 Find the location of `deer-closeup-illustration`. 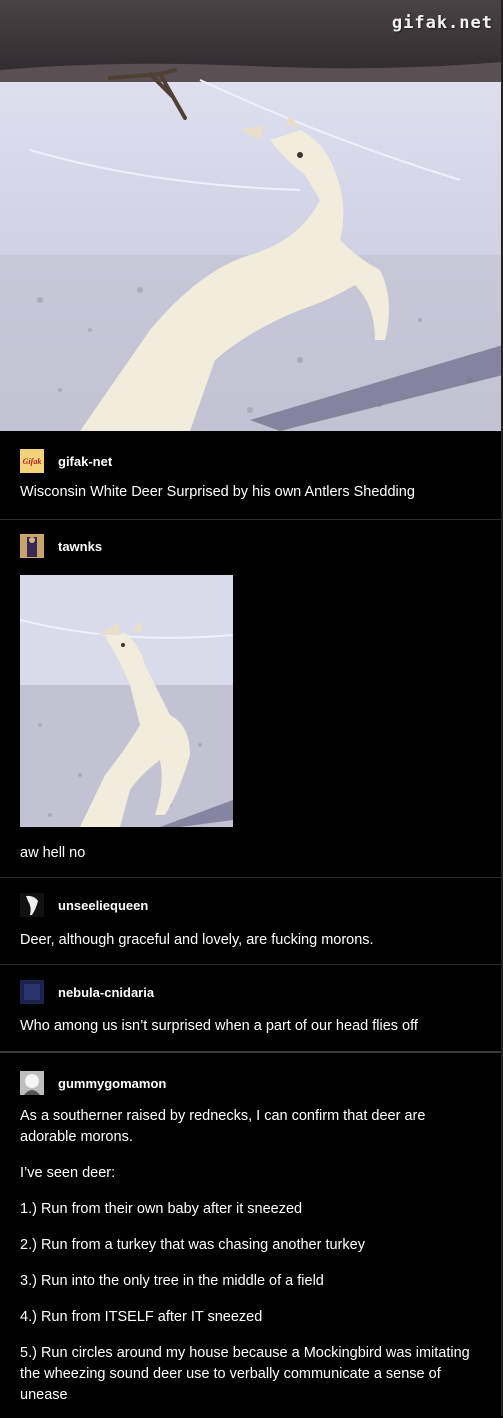

deer-closeup-illustration is located at coordinates (126, 701).